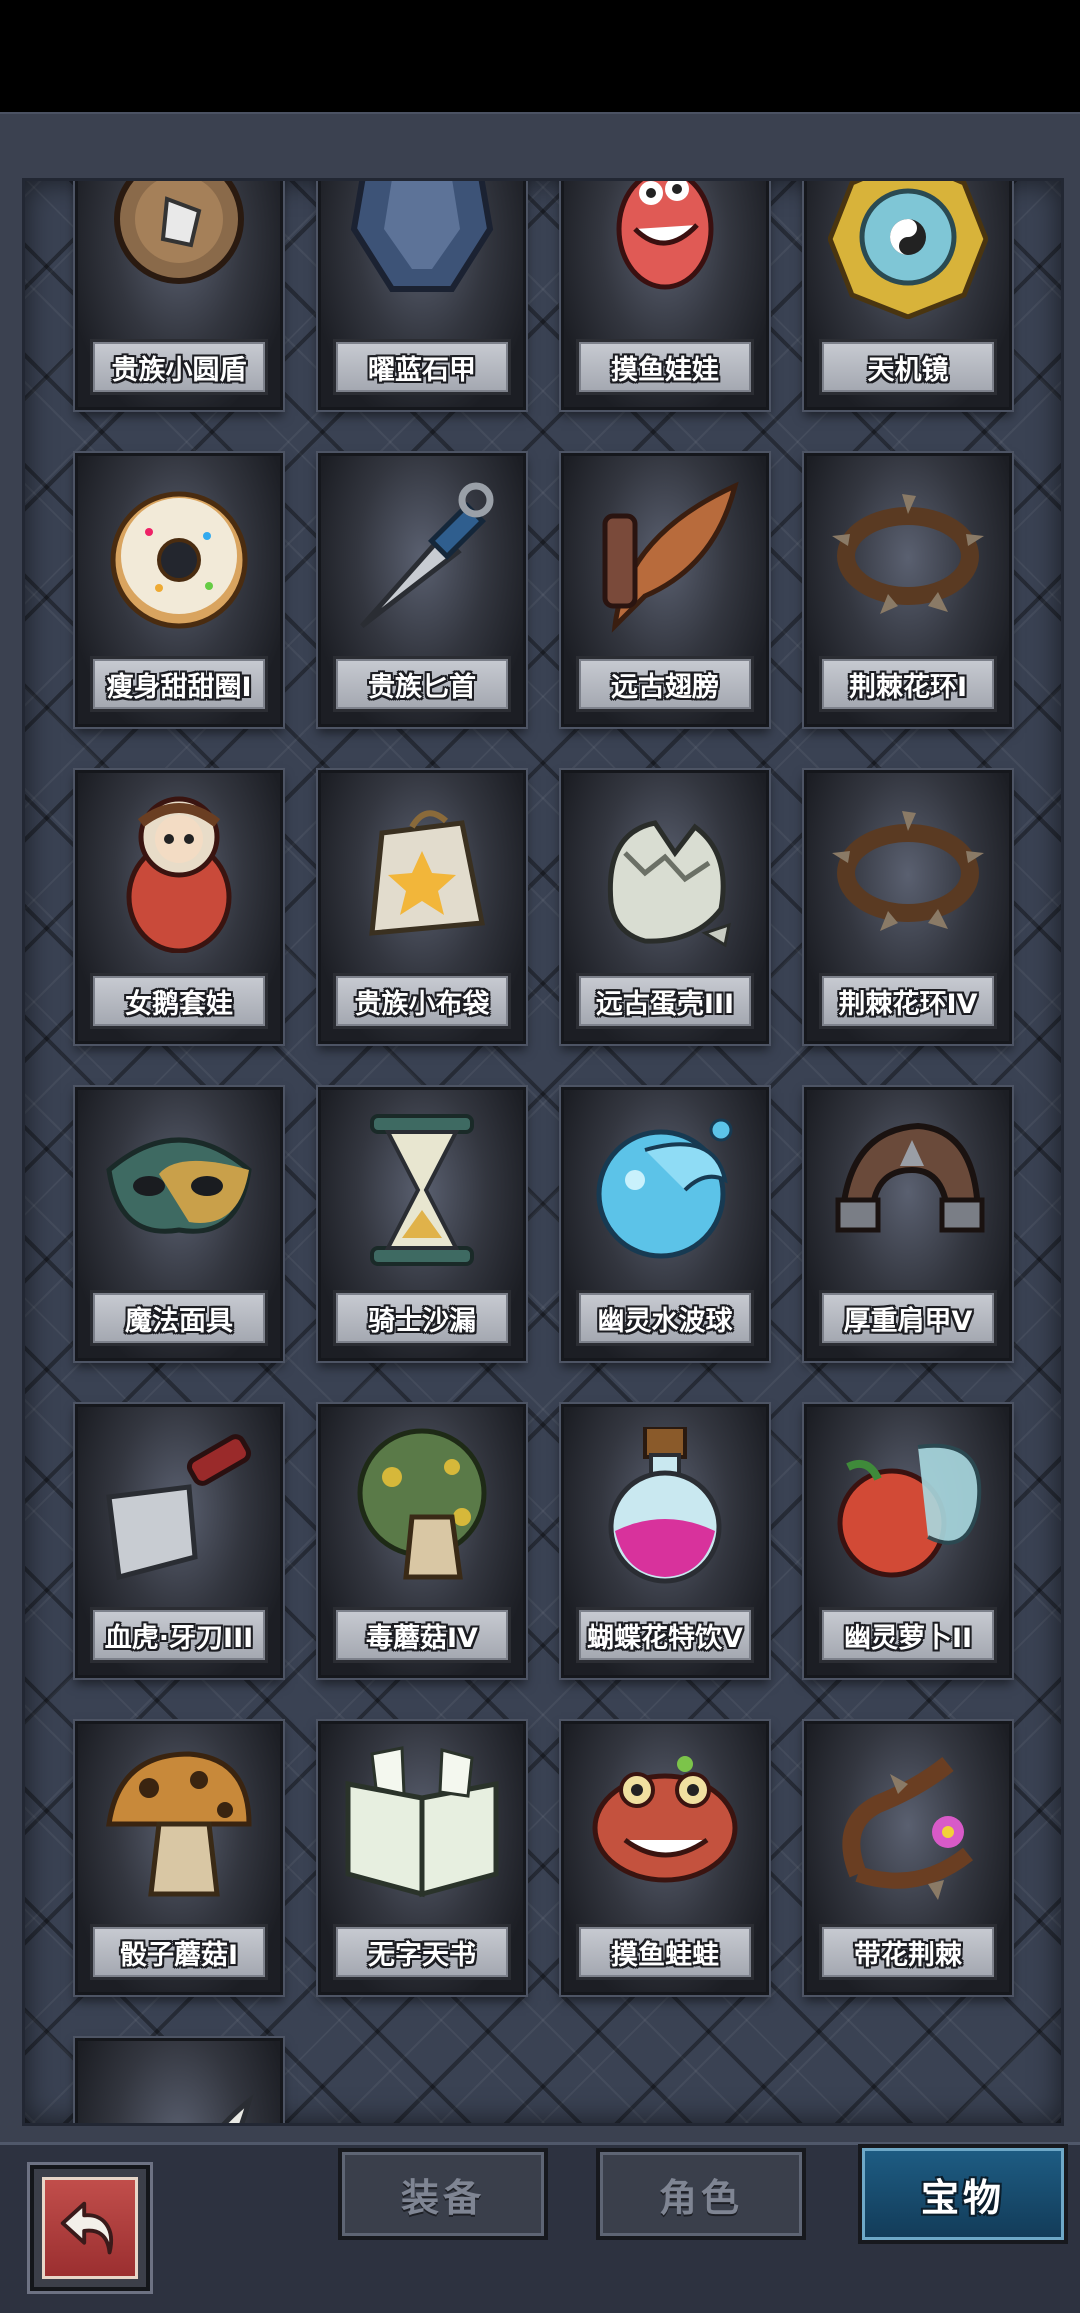 This screenshot has height=2313, width=1080. Describe the element at coordinates (427, 873) in the screenshot. I see `cloth-bag-icon` at that location.